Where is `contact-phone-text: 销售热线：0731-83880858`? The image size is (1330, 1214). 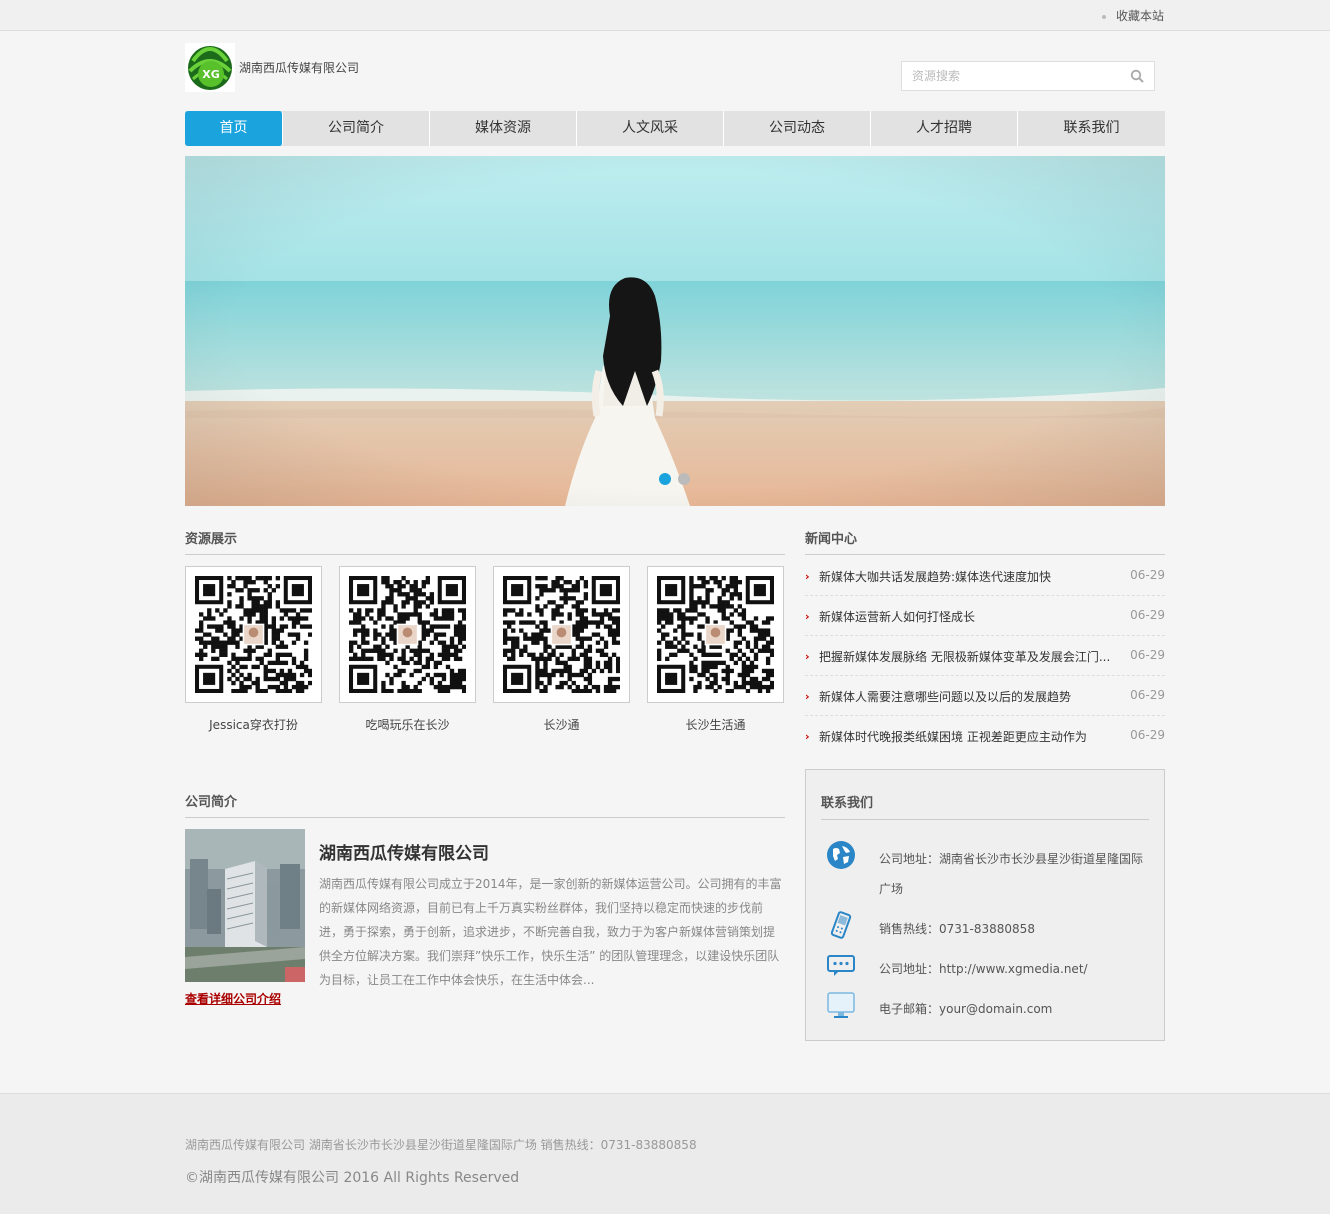 contact-phone-text: 销售热线：0731-83880858 is located at coordinates (957, 929).